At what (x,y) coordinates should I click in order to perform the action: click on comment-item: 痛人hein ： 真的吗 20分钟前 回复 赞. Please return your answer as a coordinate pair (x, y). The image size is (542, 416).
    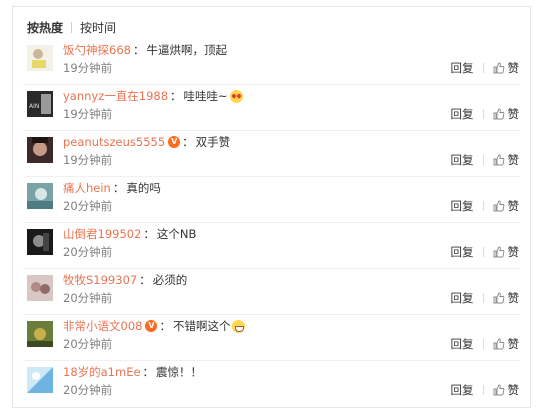
    Looking at the image, I should click on (271, 200).